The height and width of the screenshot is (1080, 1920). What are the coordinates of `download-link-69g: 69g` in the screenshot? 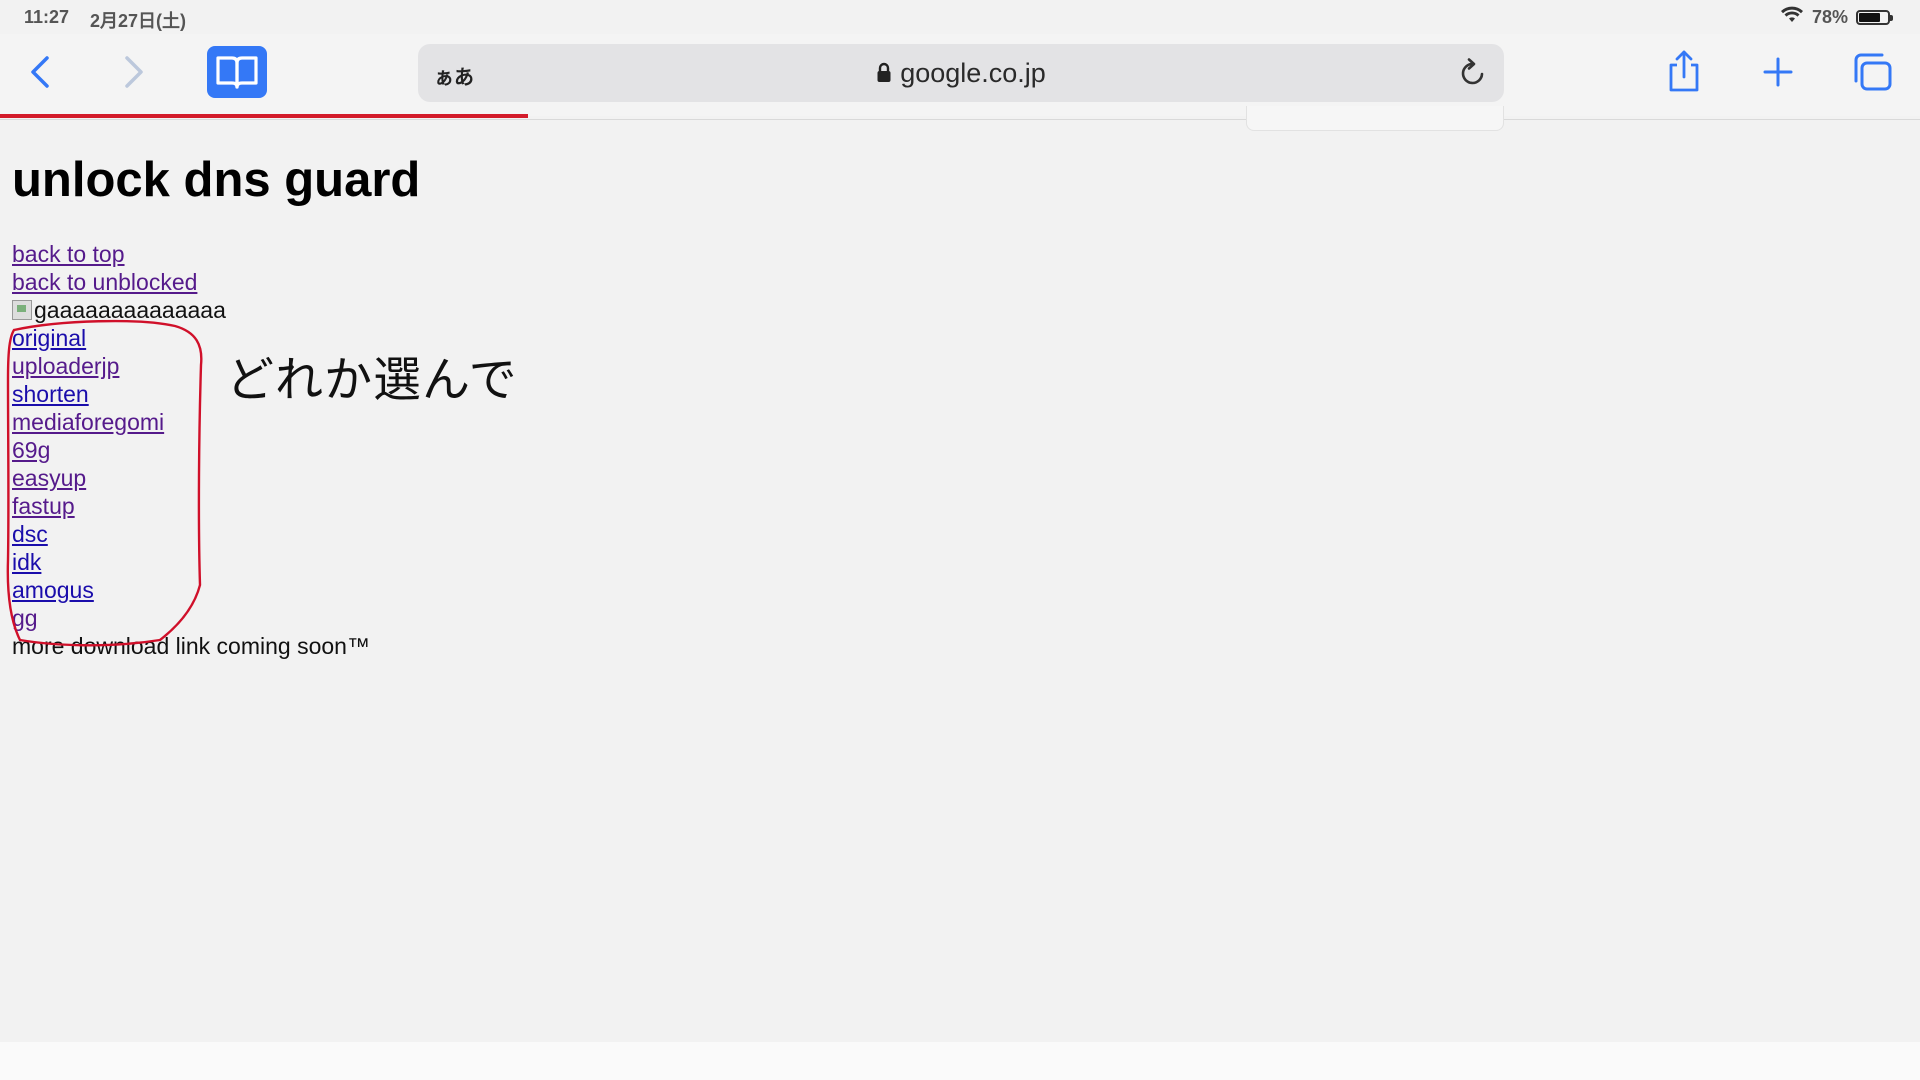 It's located at (191, 450).